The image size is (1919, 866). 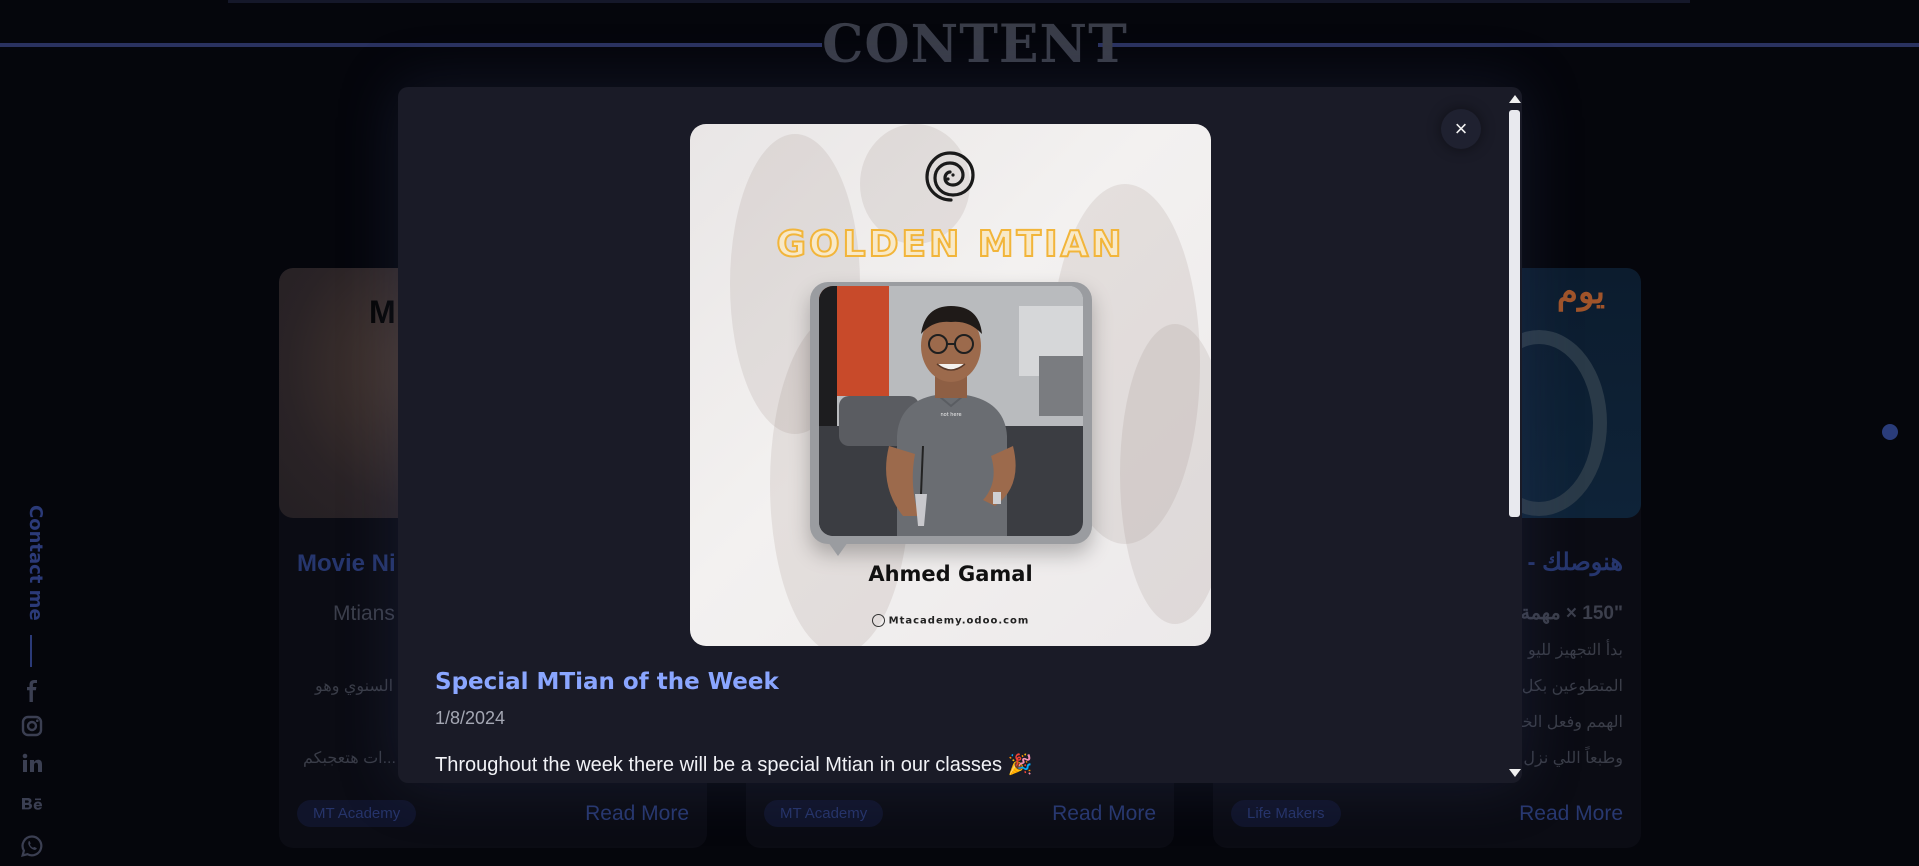 I want to click on post-title: Special MTian of the Week, so click(x=607, y=682).